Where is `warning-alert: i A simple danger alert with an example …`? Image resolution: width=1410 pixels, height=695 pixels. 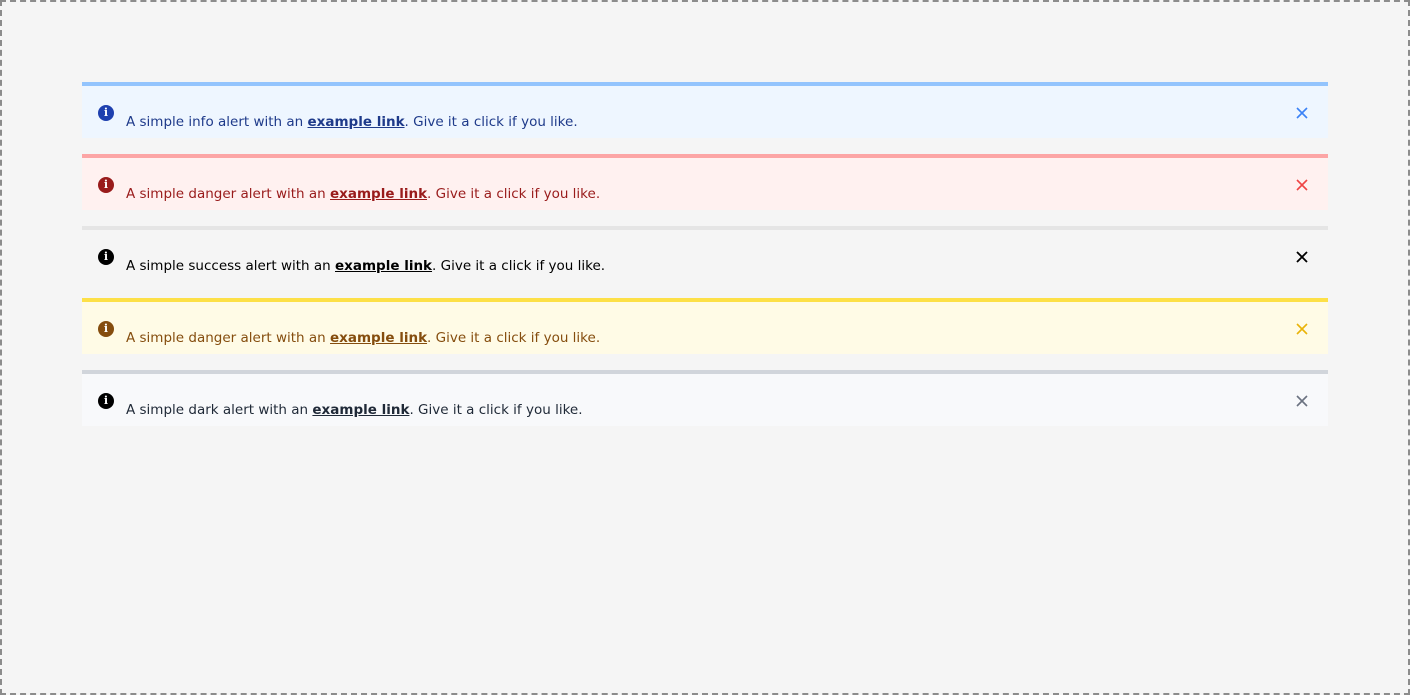
warning-alert: i A simple danger alert with an example … is located at coordinates (705, 326).